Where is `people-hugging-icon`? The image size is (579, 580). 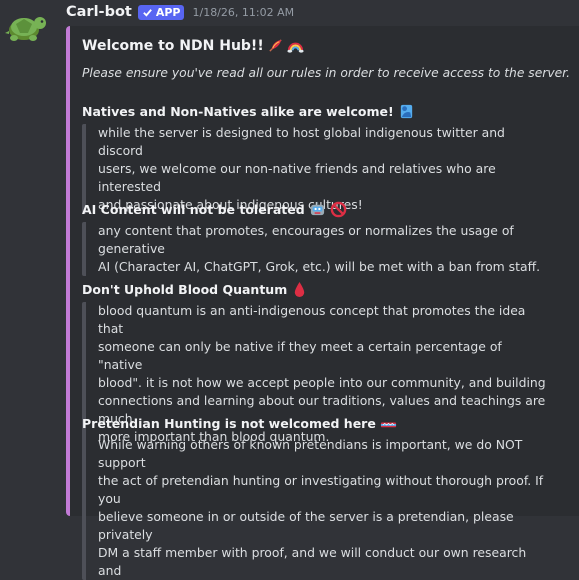 people-hugging-icon is located at coordinates (406, 111).